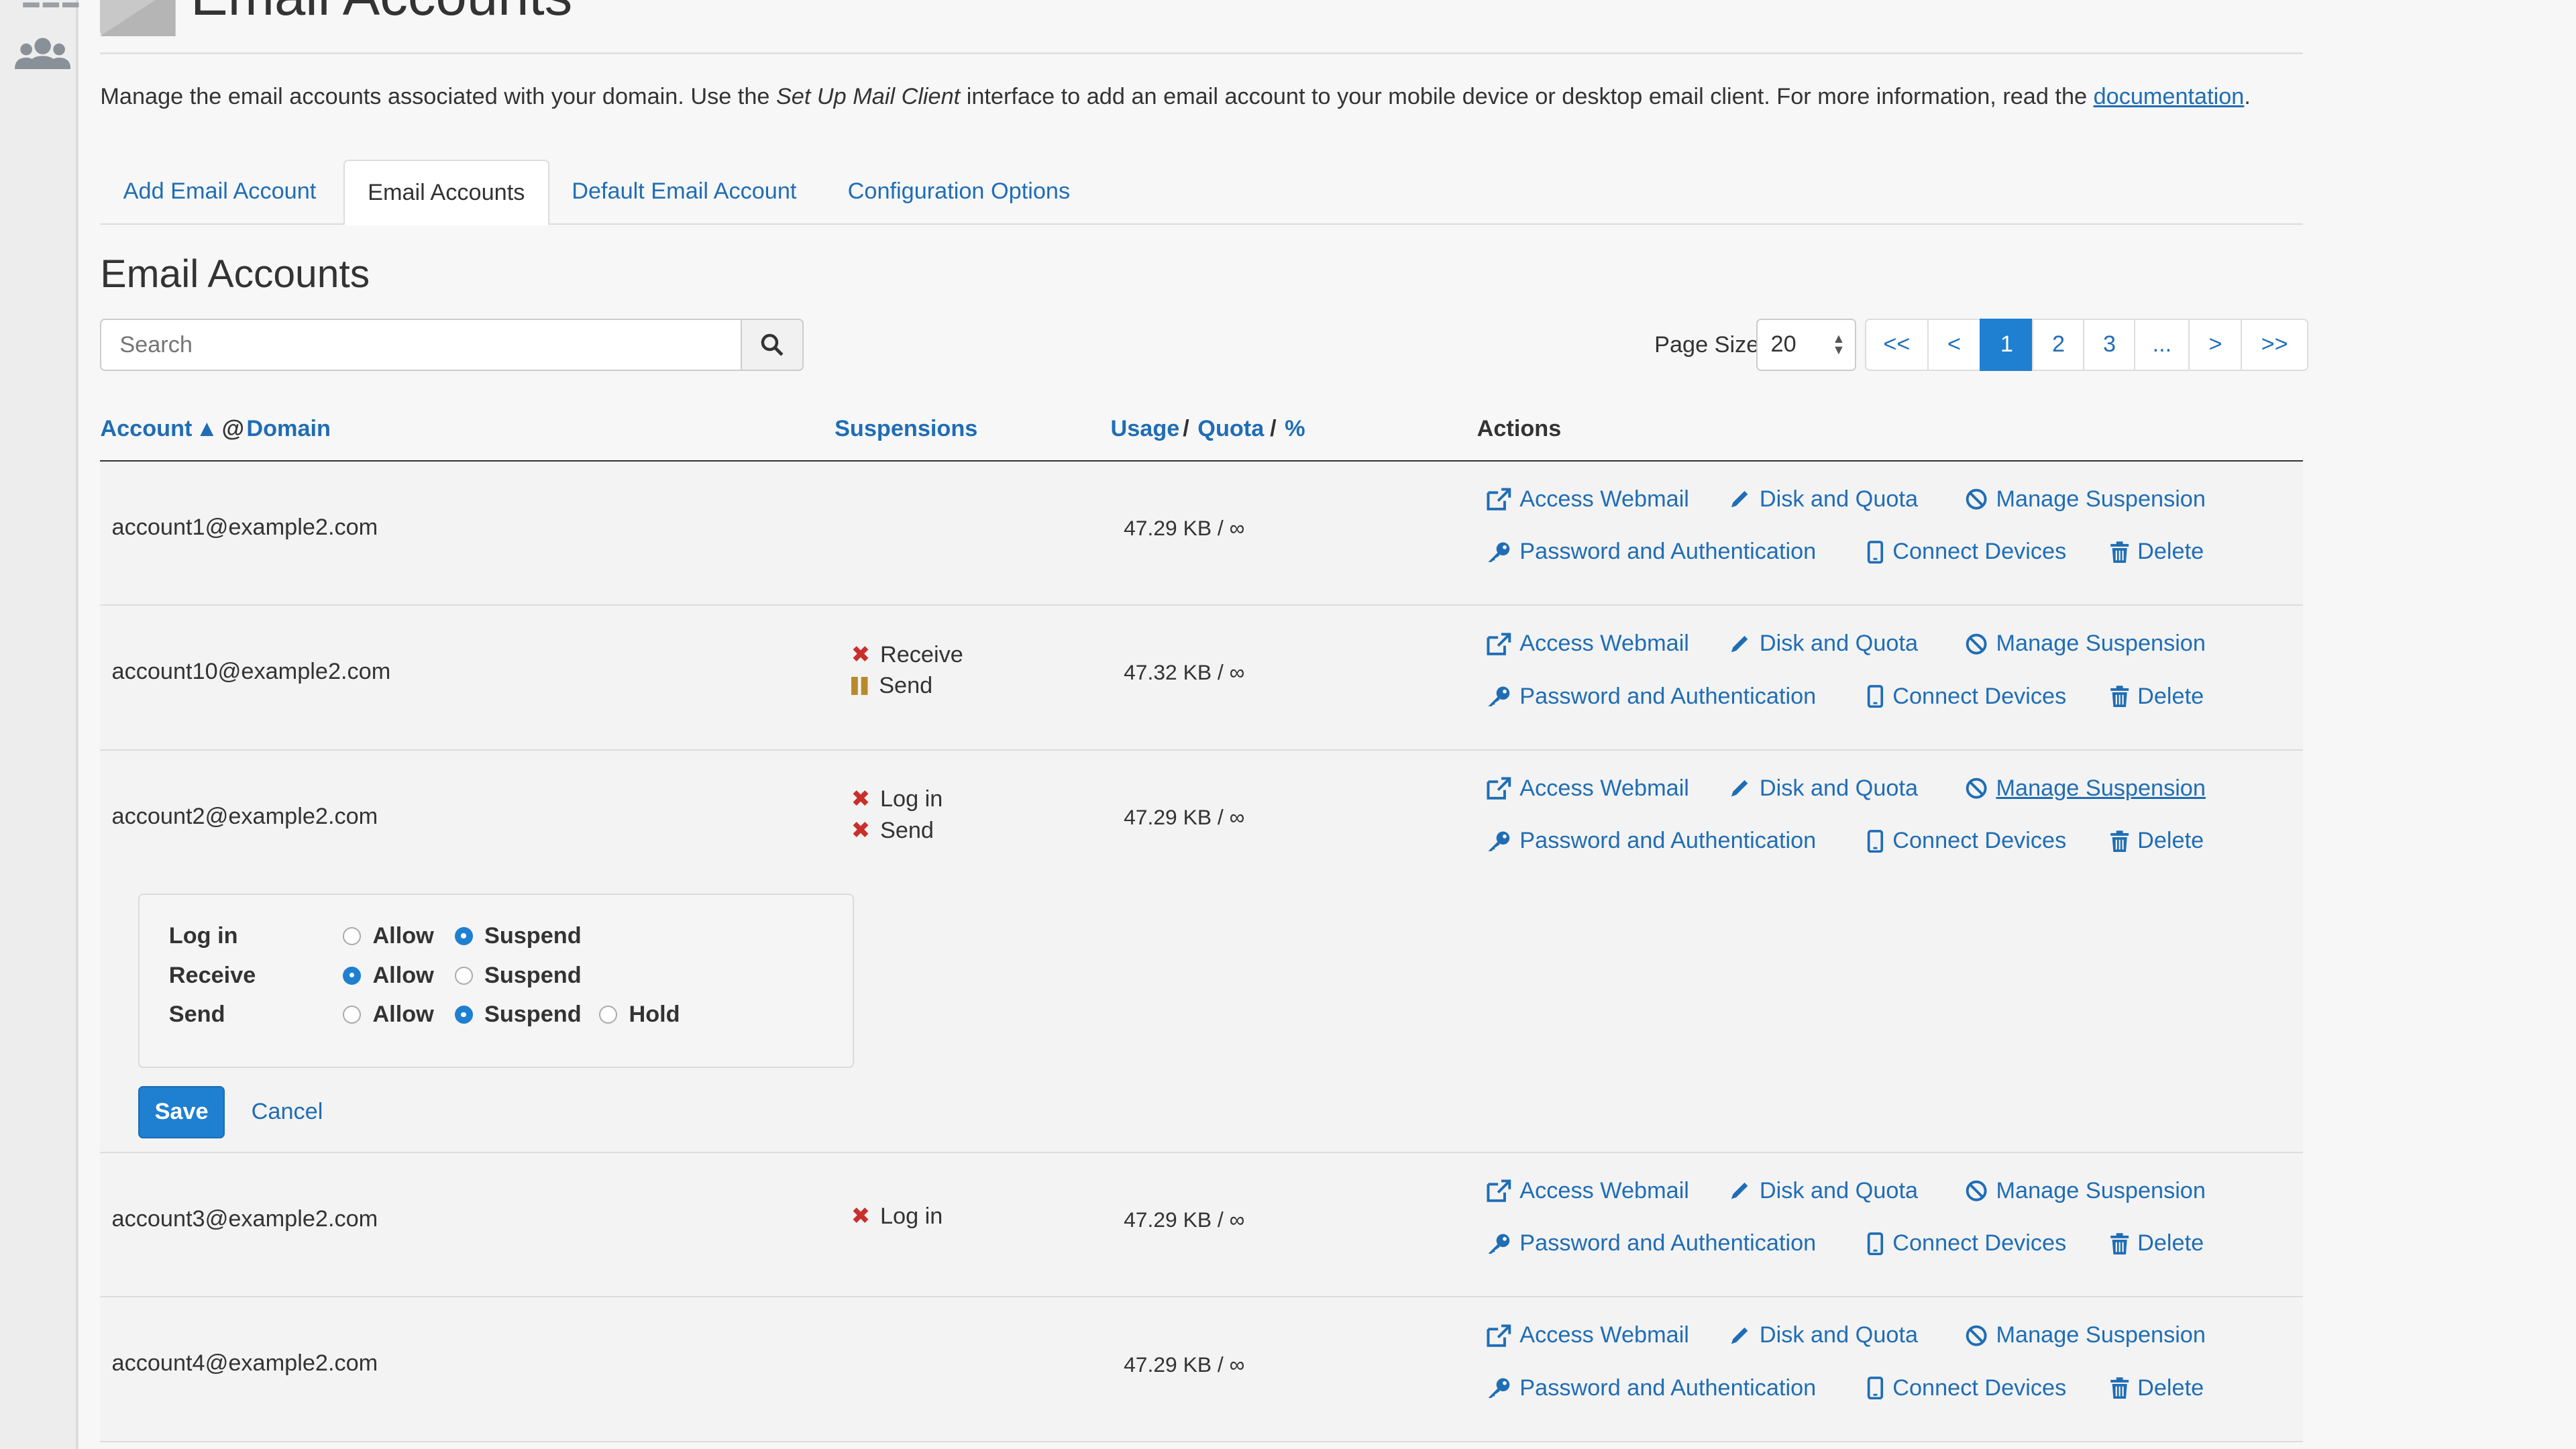 The height and width of the screenshot is (1449, 2576). Describe the element at coordinates (2058, 345) in the screenshot. I see `page-2-button: 2` at that location.